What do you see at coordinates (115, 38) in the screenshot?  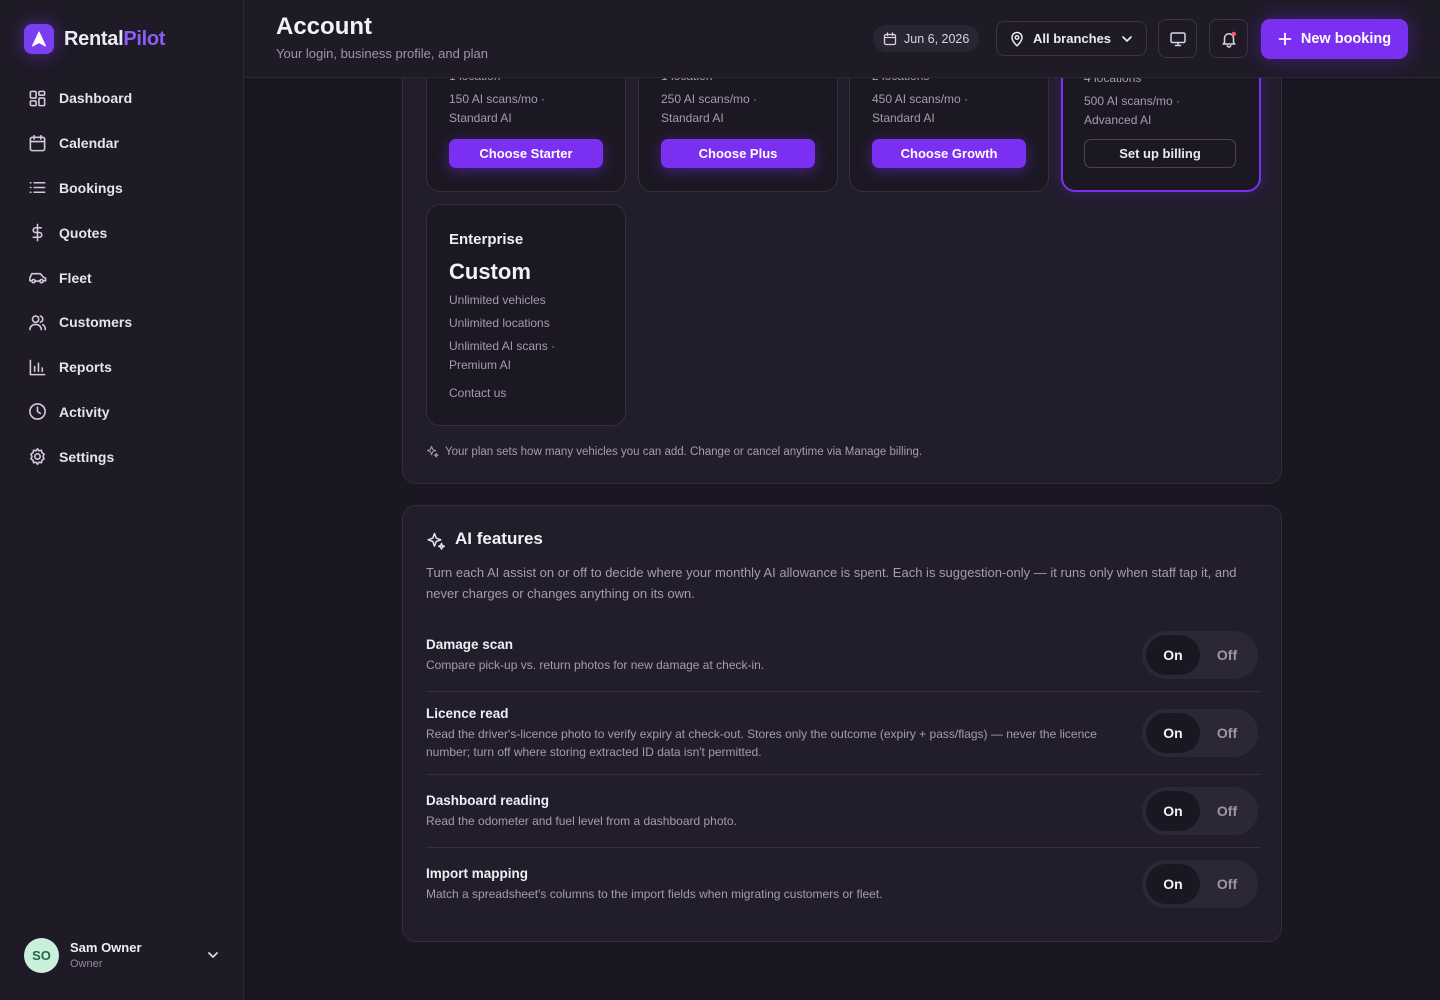 I see `brand-name: RentalPilot` at bounding box center [115, 38].